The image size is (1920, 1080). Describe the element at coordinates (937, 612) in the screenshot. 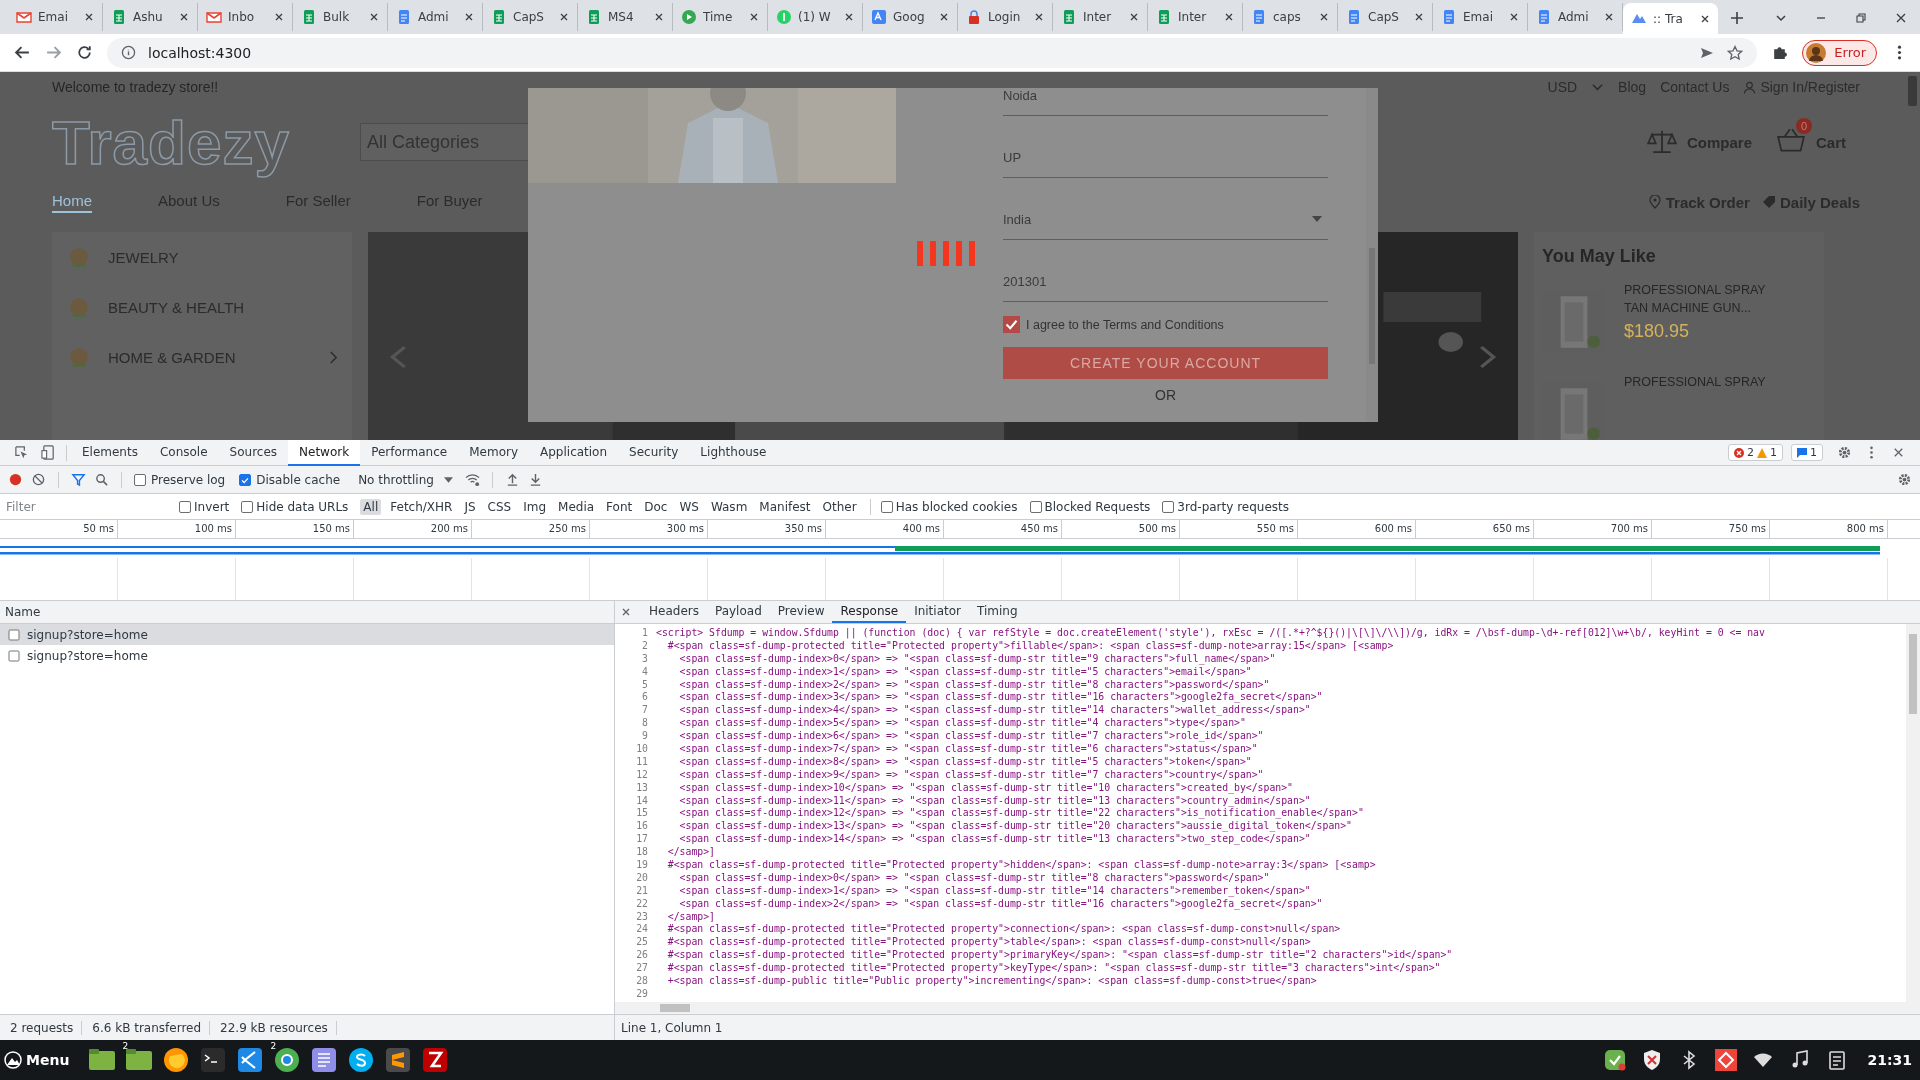

I see `detail-tab: Initiator` at that location.